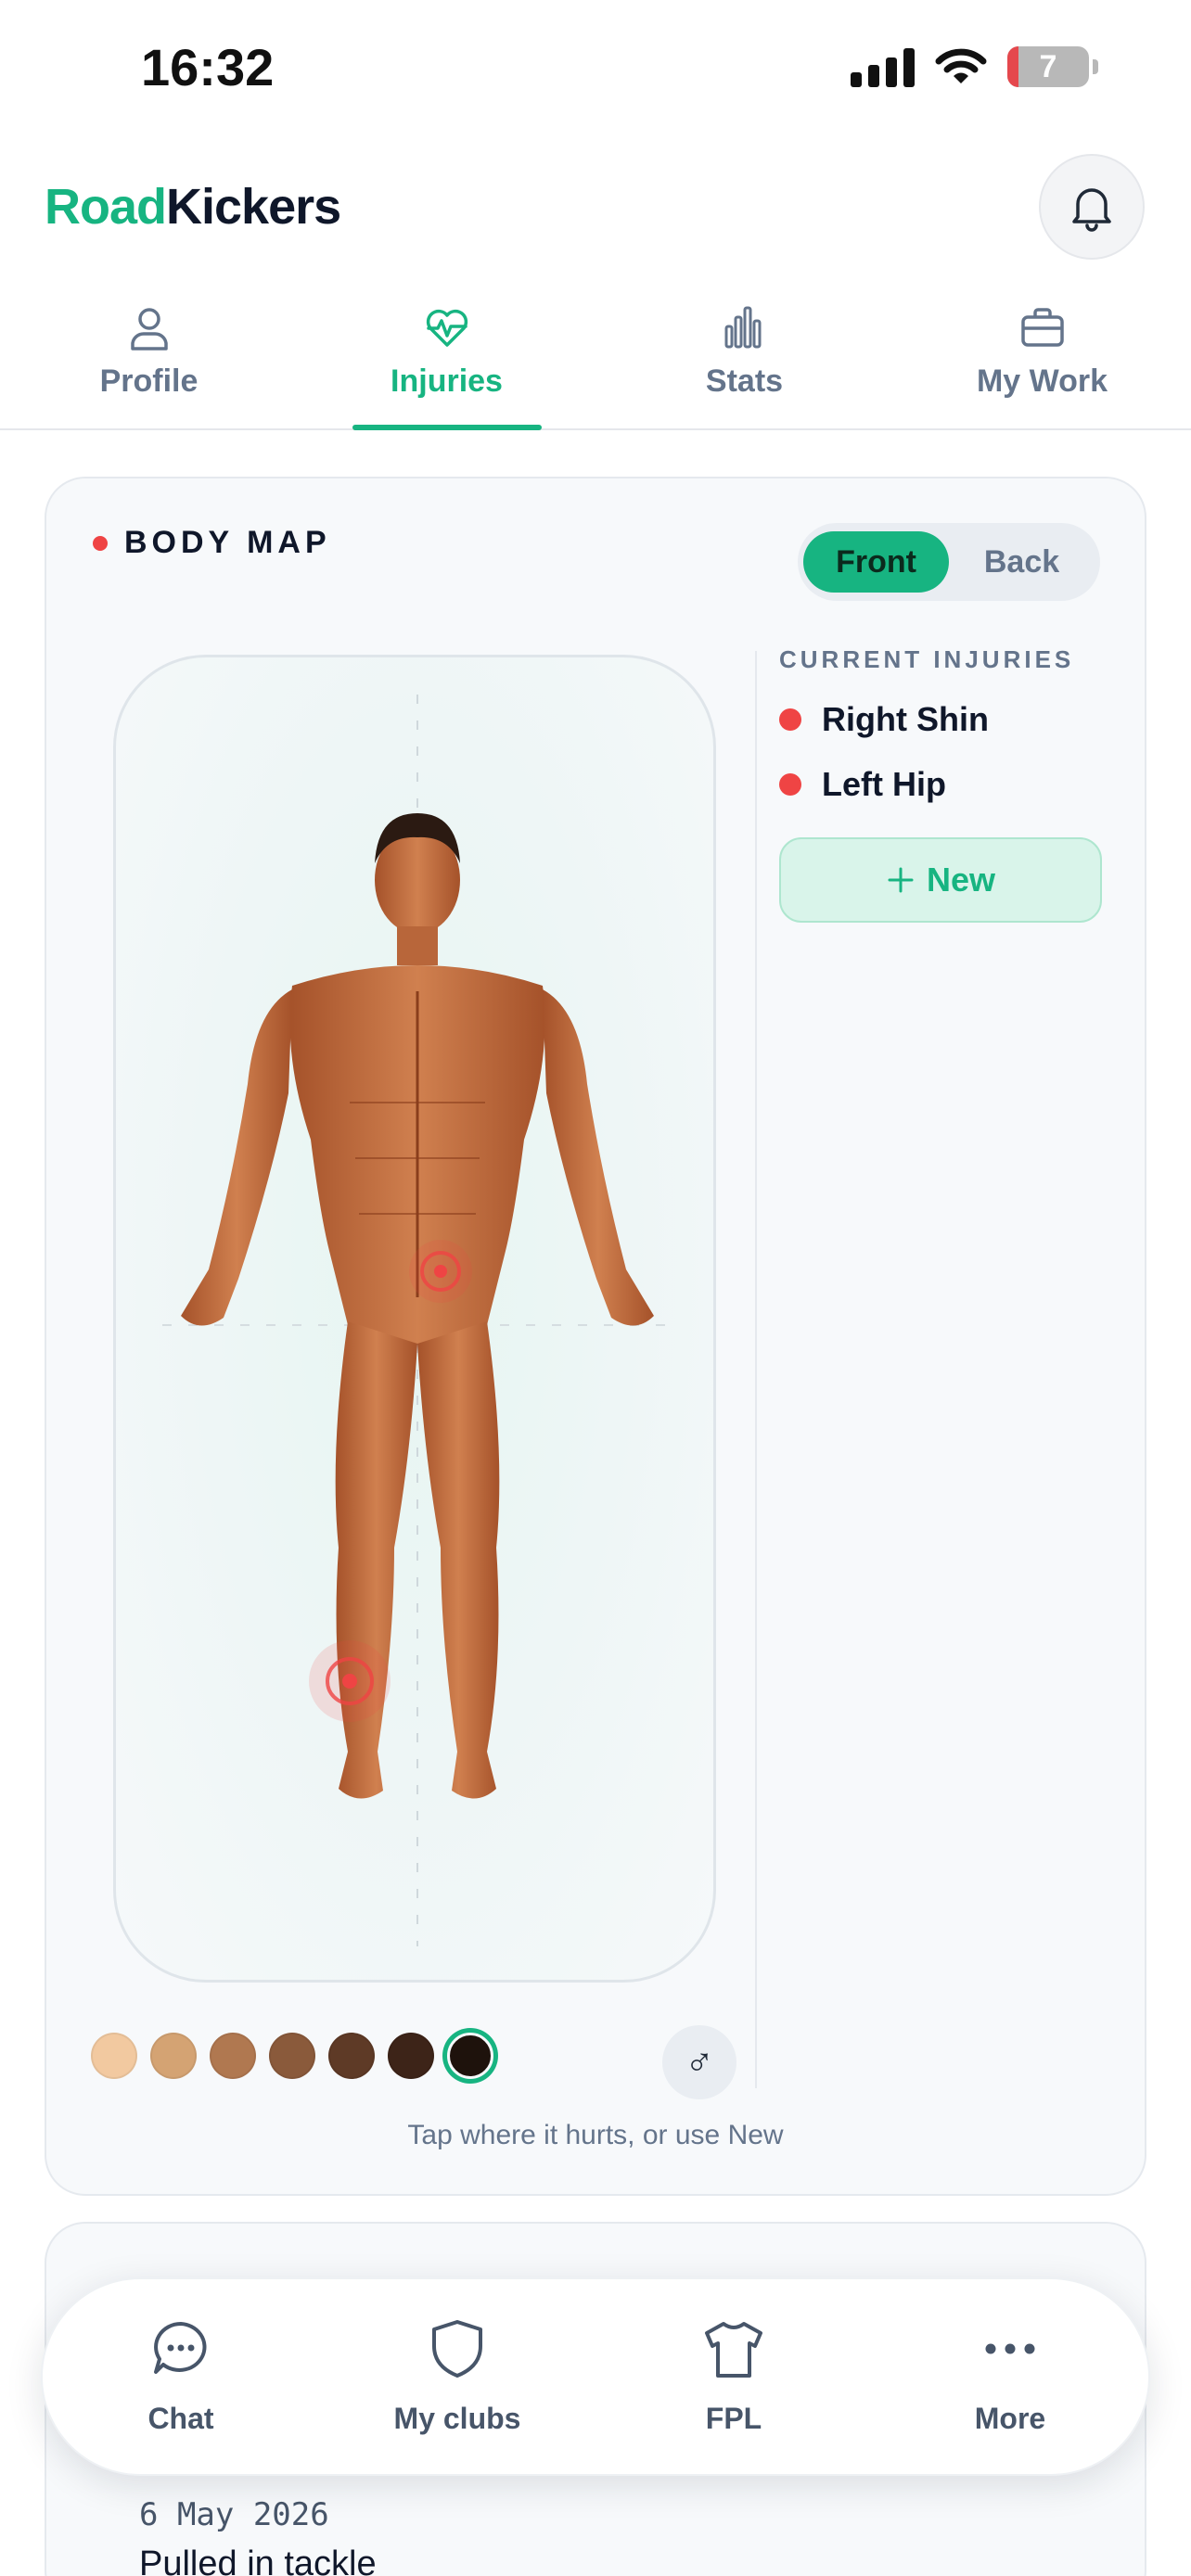 The image size is (1191, 2576). Describe the element at coordinates (1010, 2348) in the screenshot. I see `more-dots-icon` at that location.